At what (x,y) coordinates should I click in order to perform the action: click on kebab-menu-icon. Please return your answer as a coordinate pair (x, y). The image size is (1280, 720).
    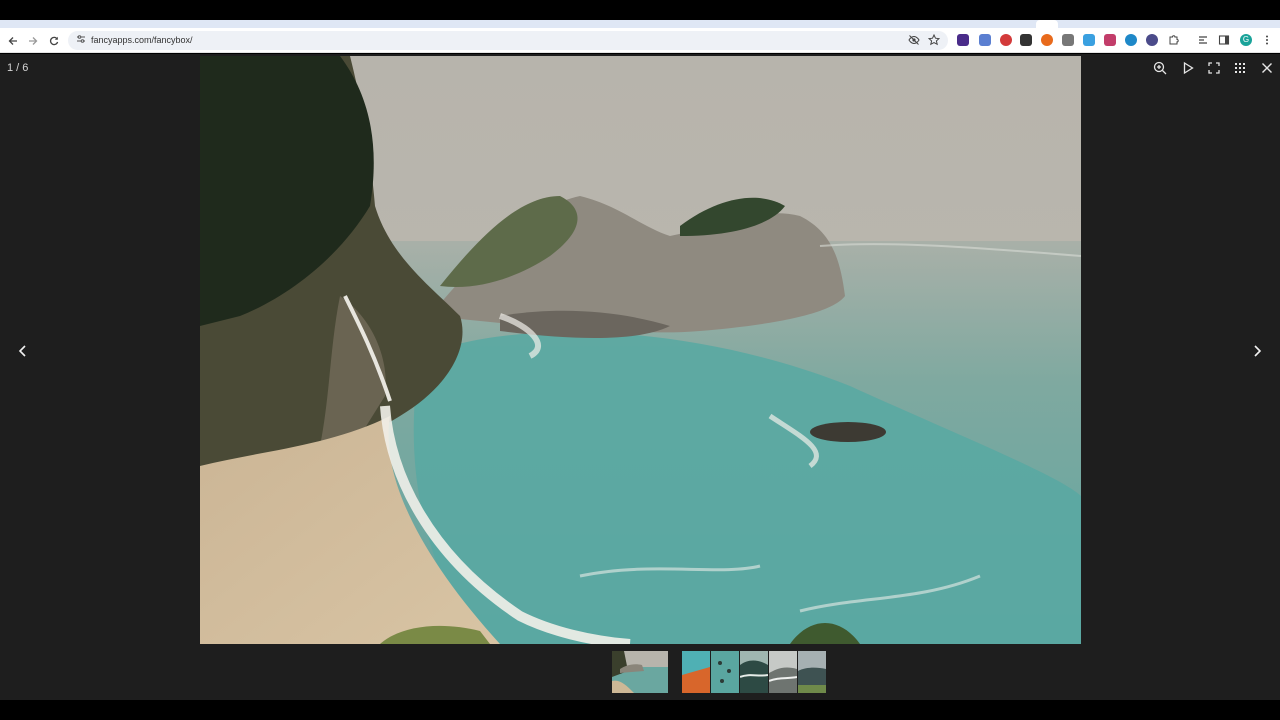
    Looking at the image, I should click on (1267, 40).